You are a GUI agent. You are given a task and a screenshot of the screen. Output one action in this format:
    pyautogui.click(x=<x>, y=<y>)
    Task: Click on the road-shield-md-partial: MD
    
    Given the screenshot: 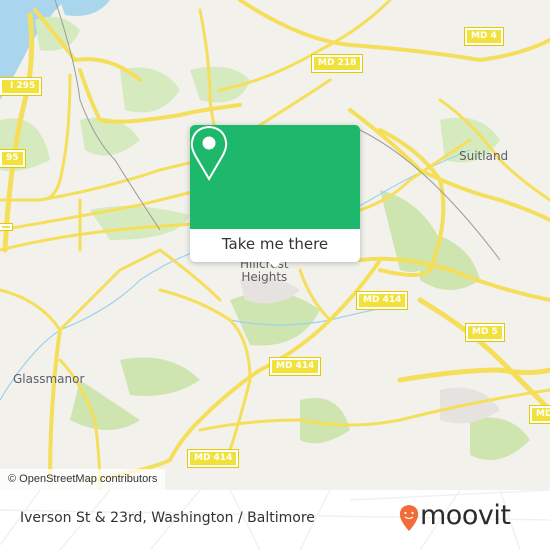 What is the action you would take?
    pyautogui.click(x=539, y=414)
    